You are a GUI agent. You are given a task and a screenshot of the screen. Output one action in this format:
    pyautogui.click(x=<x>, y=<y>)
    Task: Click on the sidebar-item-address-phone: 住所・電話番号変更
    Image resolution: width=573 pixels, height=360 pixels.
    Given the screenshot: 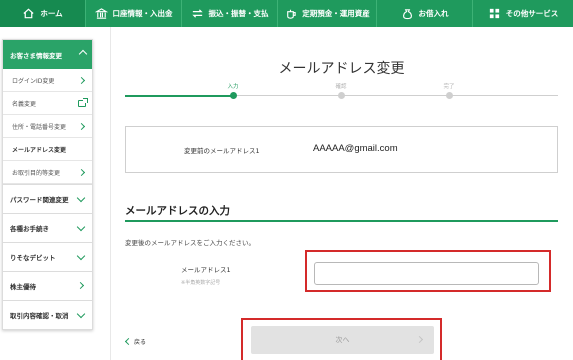 What is the action you would take?
    pyautogui.click(x=47, y=126)
    